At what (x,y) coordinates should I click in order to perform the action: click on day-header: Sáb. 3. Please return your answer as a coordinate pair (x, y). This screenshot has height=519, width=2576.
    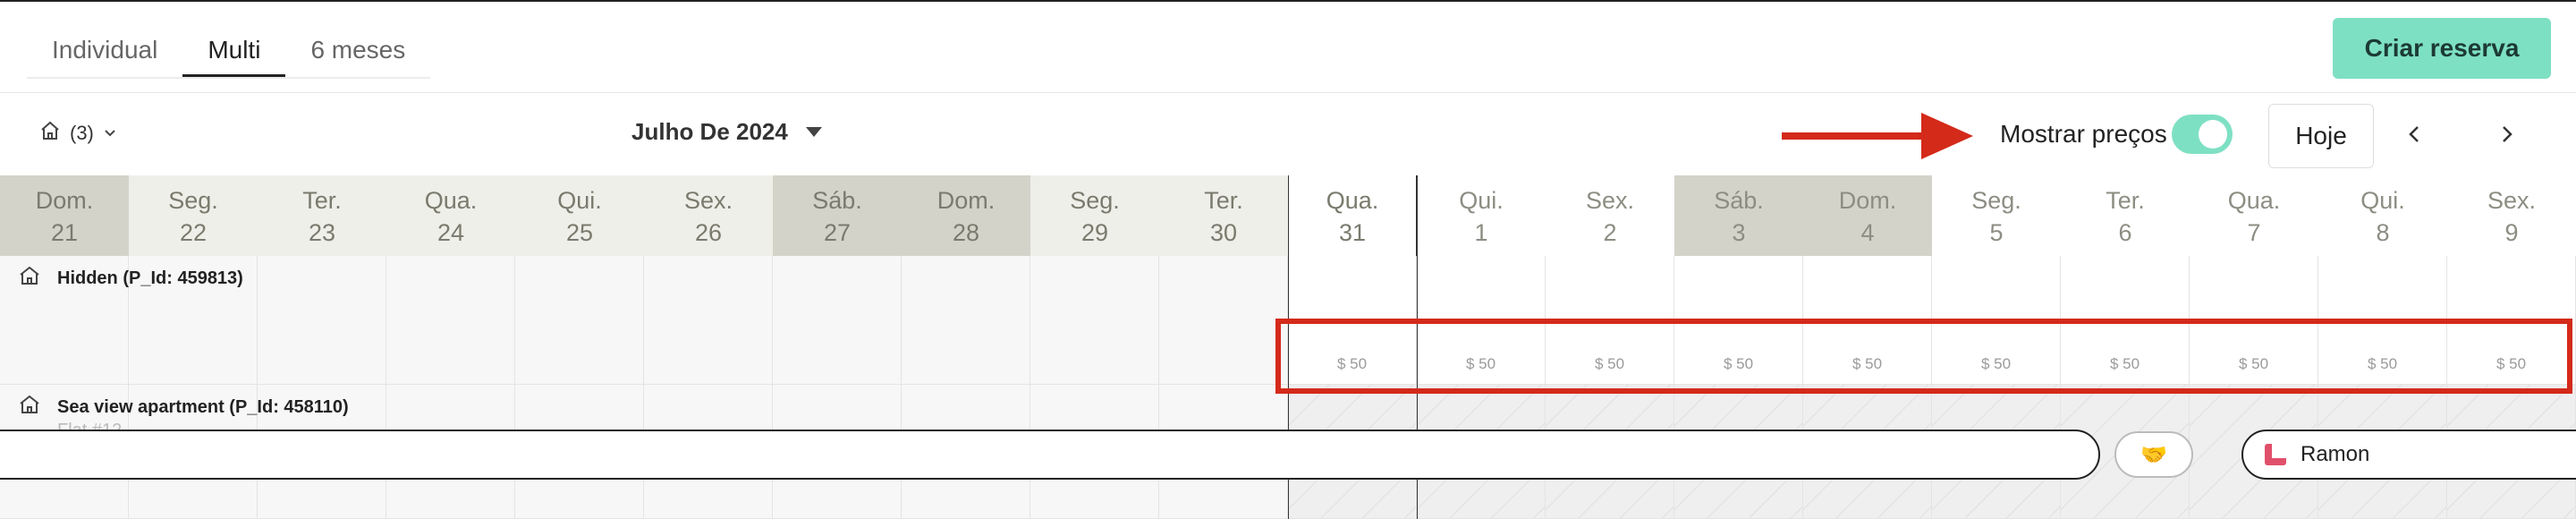
    Looking at the image, I should click on (1738, 215).